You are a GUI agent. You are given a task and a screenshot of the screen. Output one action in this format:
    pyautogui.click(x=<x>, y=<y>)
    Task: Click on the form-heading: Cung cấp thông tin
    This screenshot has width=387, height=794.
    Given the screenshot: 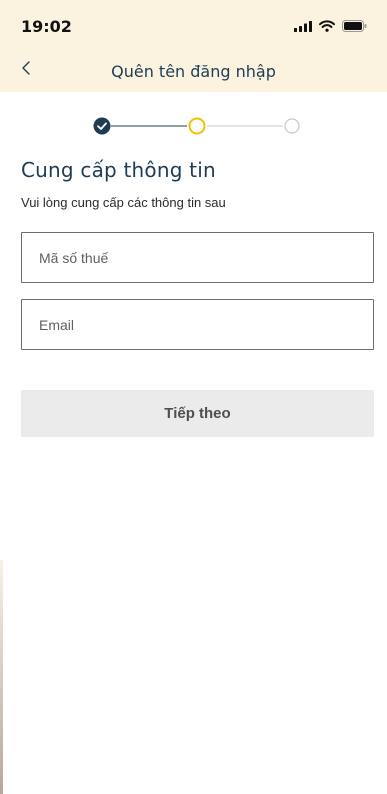 What is the action you would take?
    pyautogui.click(x=118, y=170)
    